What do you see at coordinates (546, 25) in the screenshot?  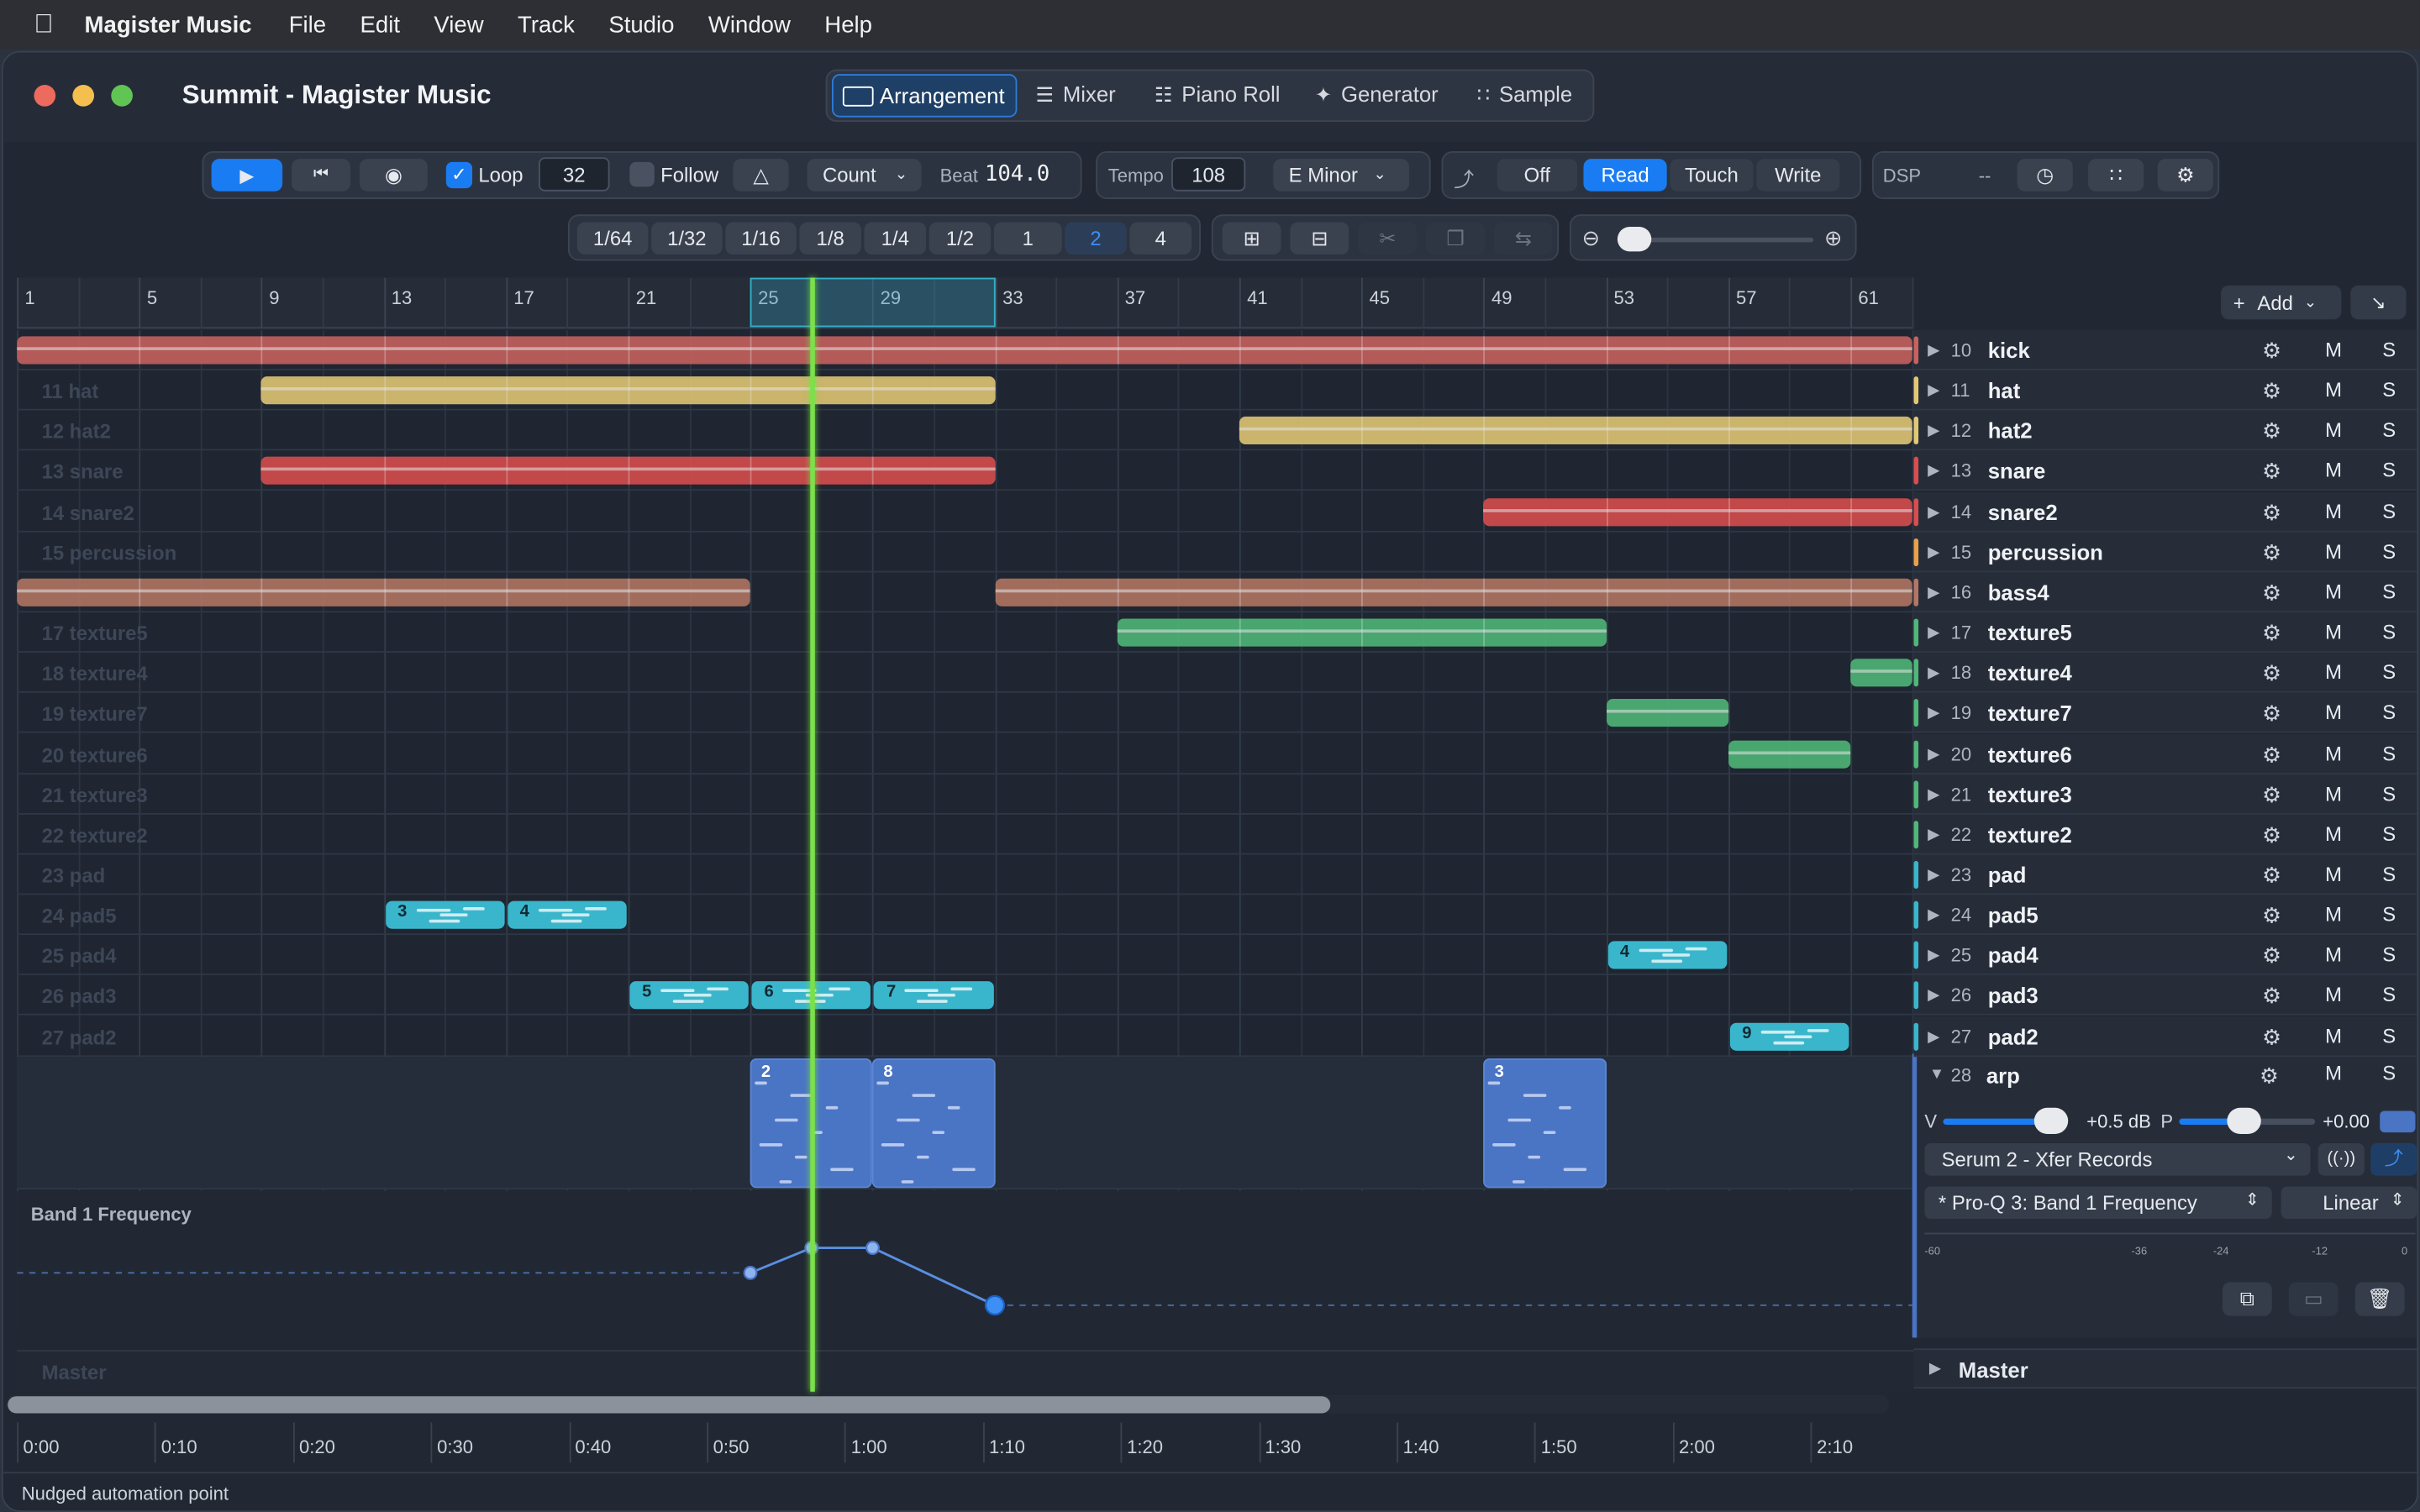 I see `menu-track: Track` at bounding box center [546, 25].